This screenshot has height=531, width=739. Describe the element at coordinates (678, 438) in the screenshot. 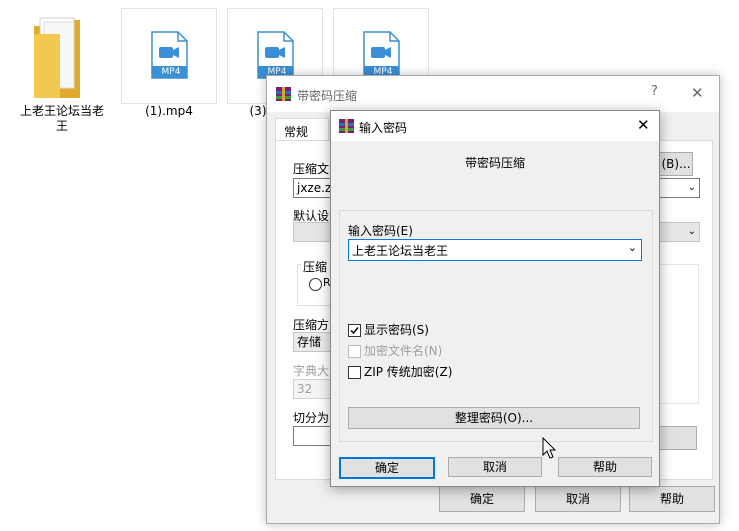

I see `split-side-button` at that location.